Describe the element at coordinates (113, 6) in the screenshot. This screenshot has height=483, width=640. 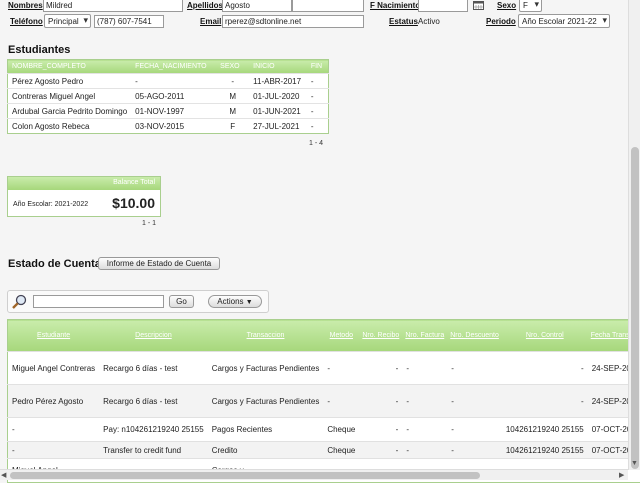
I see `nombres-field: Mildred` at that location.